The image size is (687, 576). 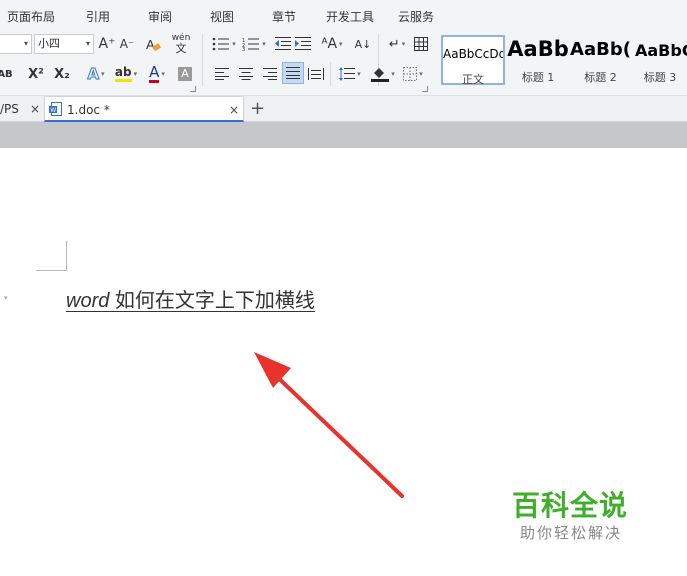 I want to click on svg-text: A, so click(x=150, y=44).